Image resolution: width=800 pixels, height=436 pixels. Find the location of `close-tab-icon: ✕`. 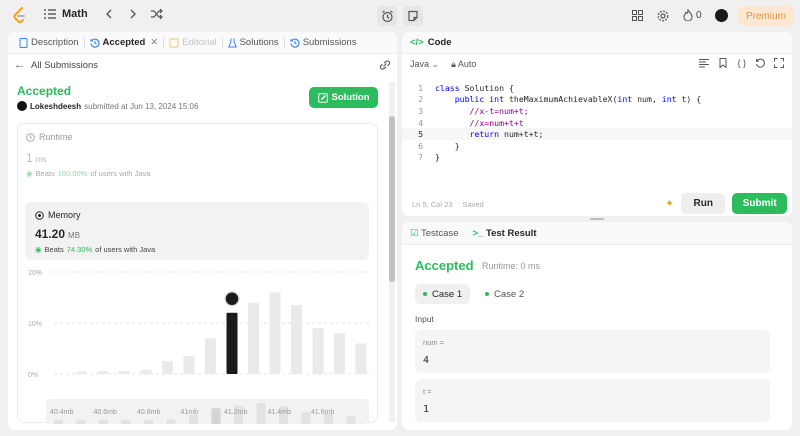

close-tab-icon: ✕ is located at coordinates (154, 42).